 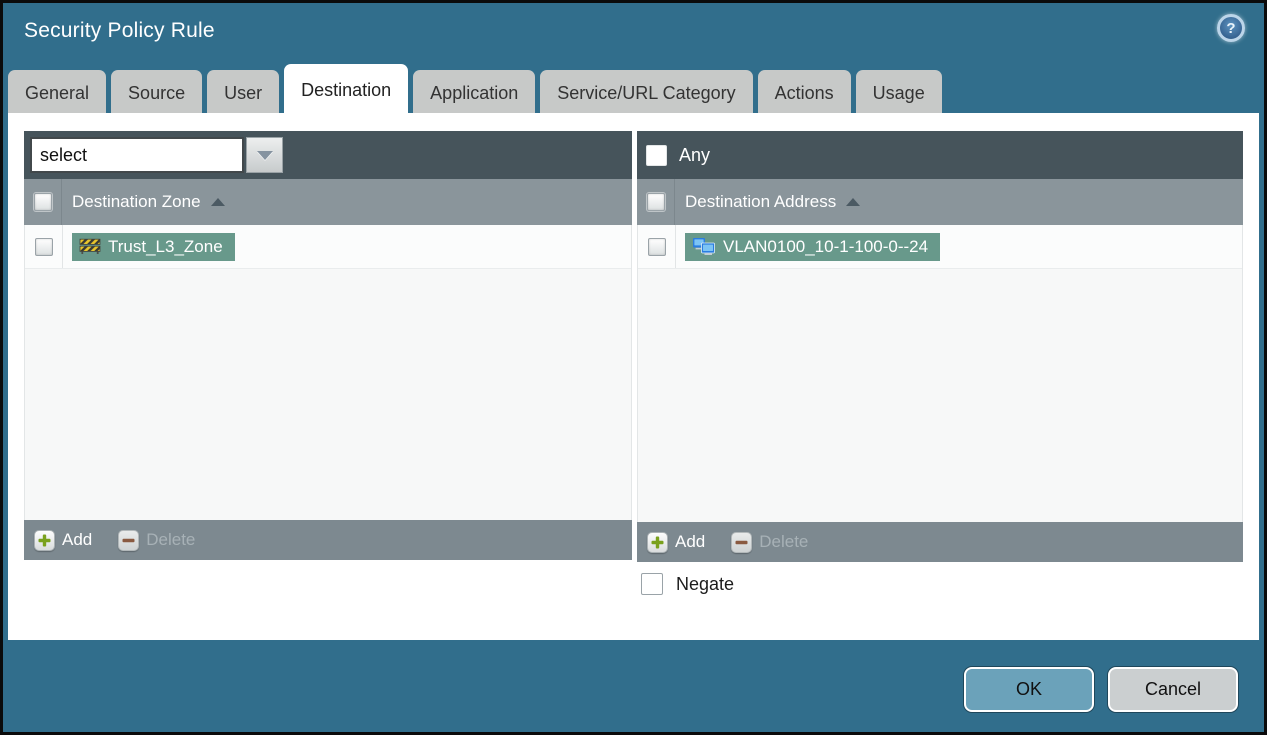 I want to click on address-column-header: Destination Address, so click(x=761, y=201).